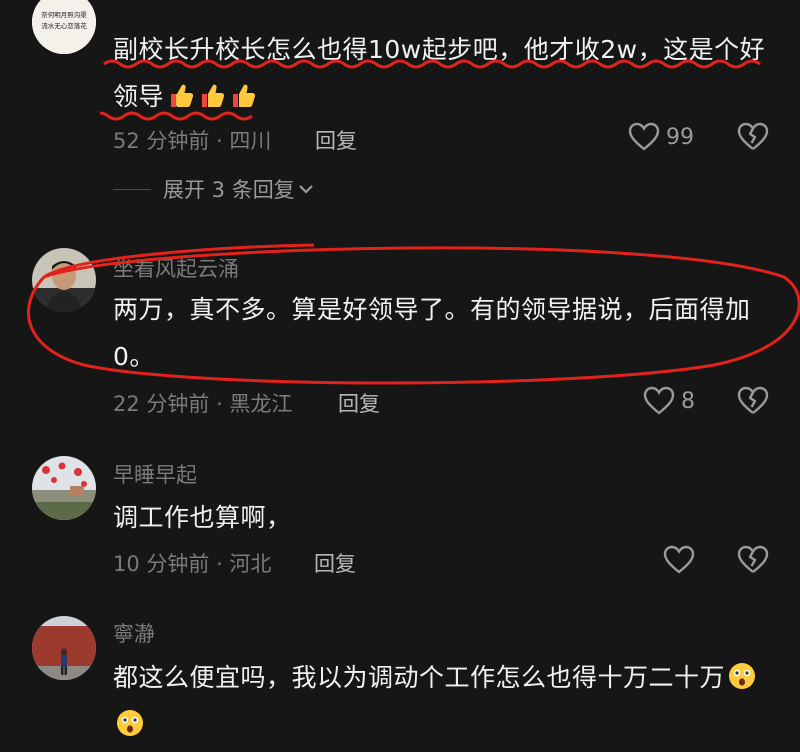 This screenshot has height=752, width=800. What do you see at coordinates (680, 137) in the screenshot?
I see `like-count: 99` at bounding box center [680, 137].